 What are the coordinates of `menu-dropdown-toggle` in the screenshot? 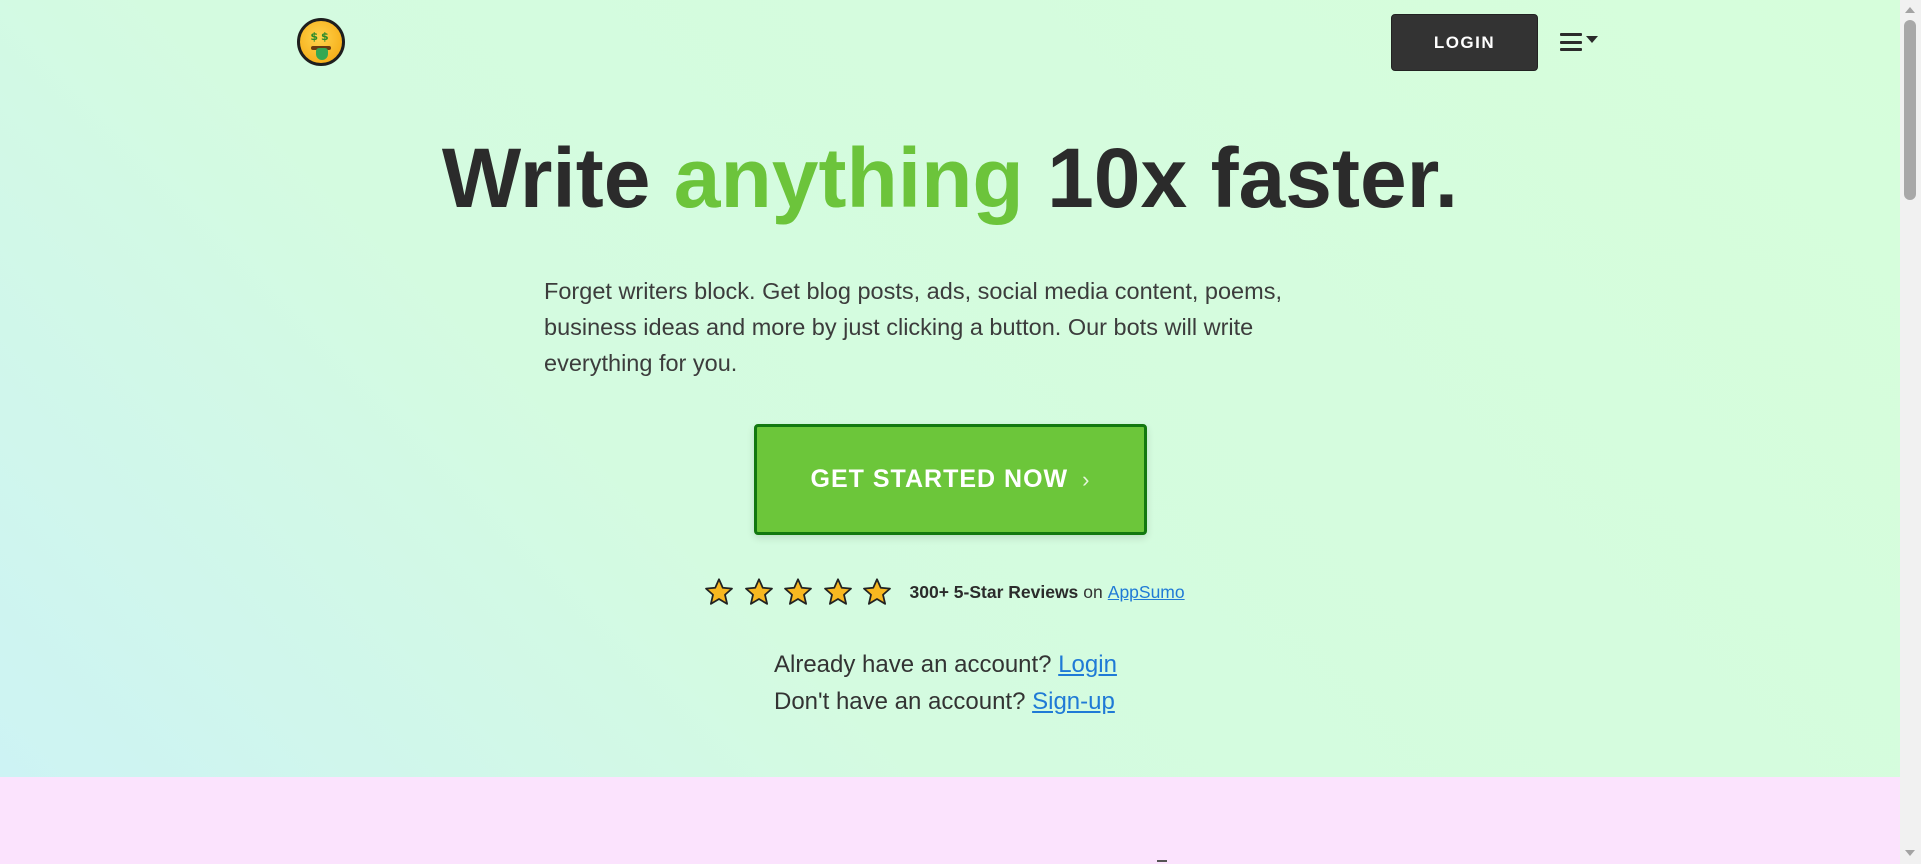 It's located at (1582, 42).